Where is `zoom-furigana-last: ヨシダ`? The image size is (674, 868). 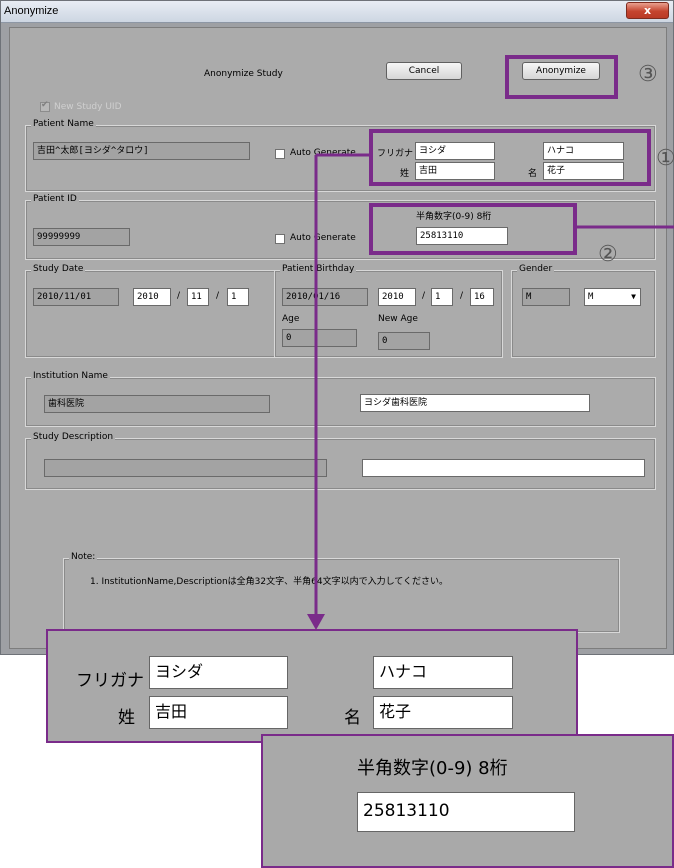 zoom-furigana-last: ヨシダ is located at coordinates (218, 672).